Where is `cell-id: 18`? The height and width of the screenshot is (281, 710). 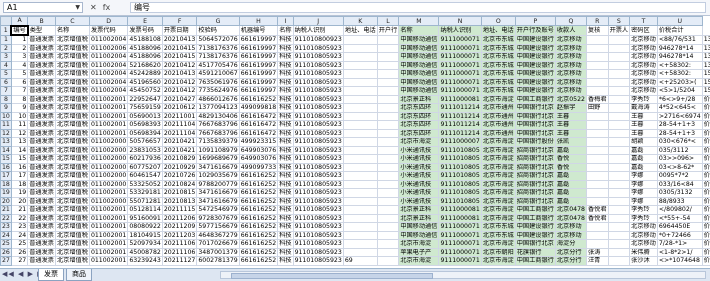
cell-id: 18 is located at coordinates (19, 184).